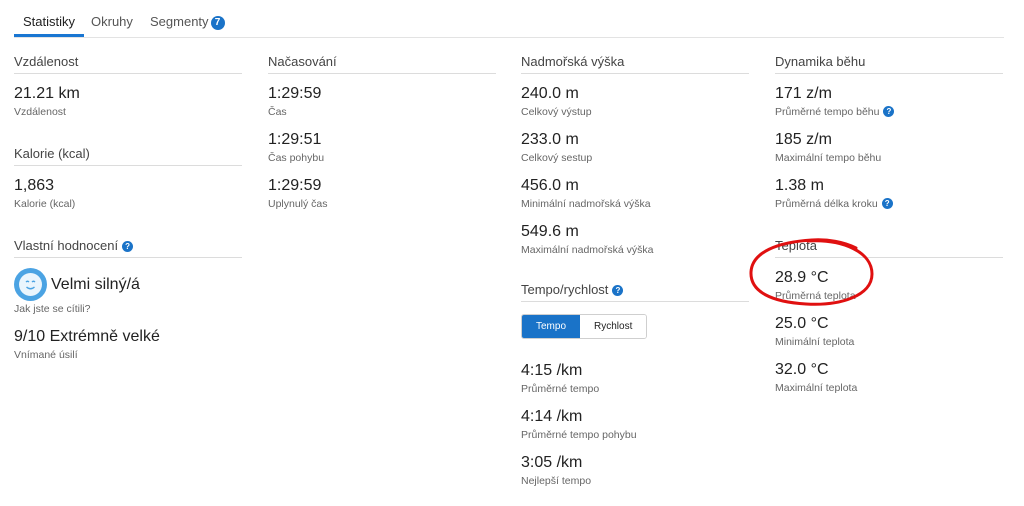  What do you see at coordinates (560, 389) in the screenshot?
I see `avg-pace-label: Průměrné tempo` at bounding box center [560, 389].